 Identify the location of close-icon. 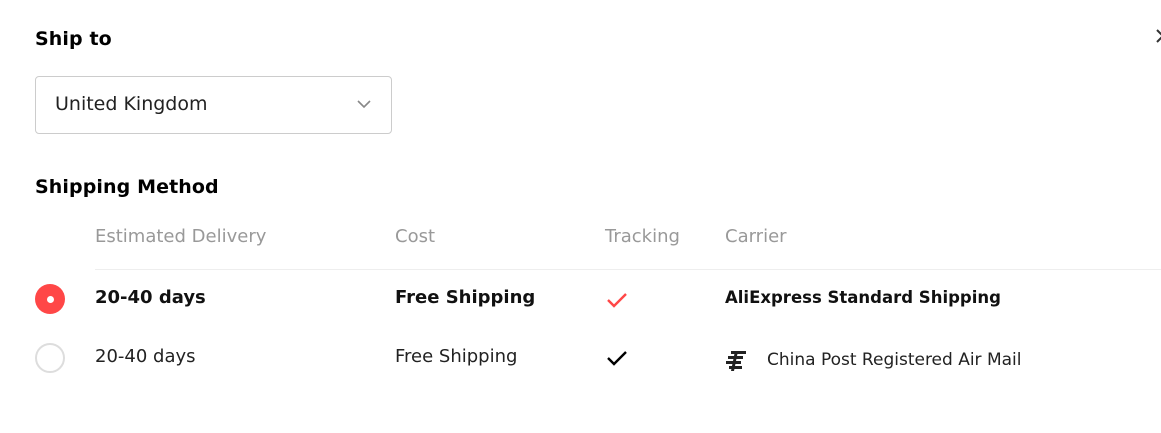
(1158, 37).